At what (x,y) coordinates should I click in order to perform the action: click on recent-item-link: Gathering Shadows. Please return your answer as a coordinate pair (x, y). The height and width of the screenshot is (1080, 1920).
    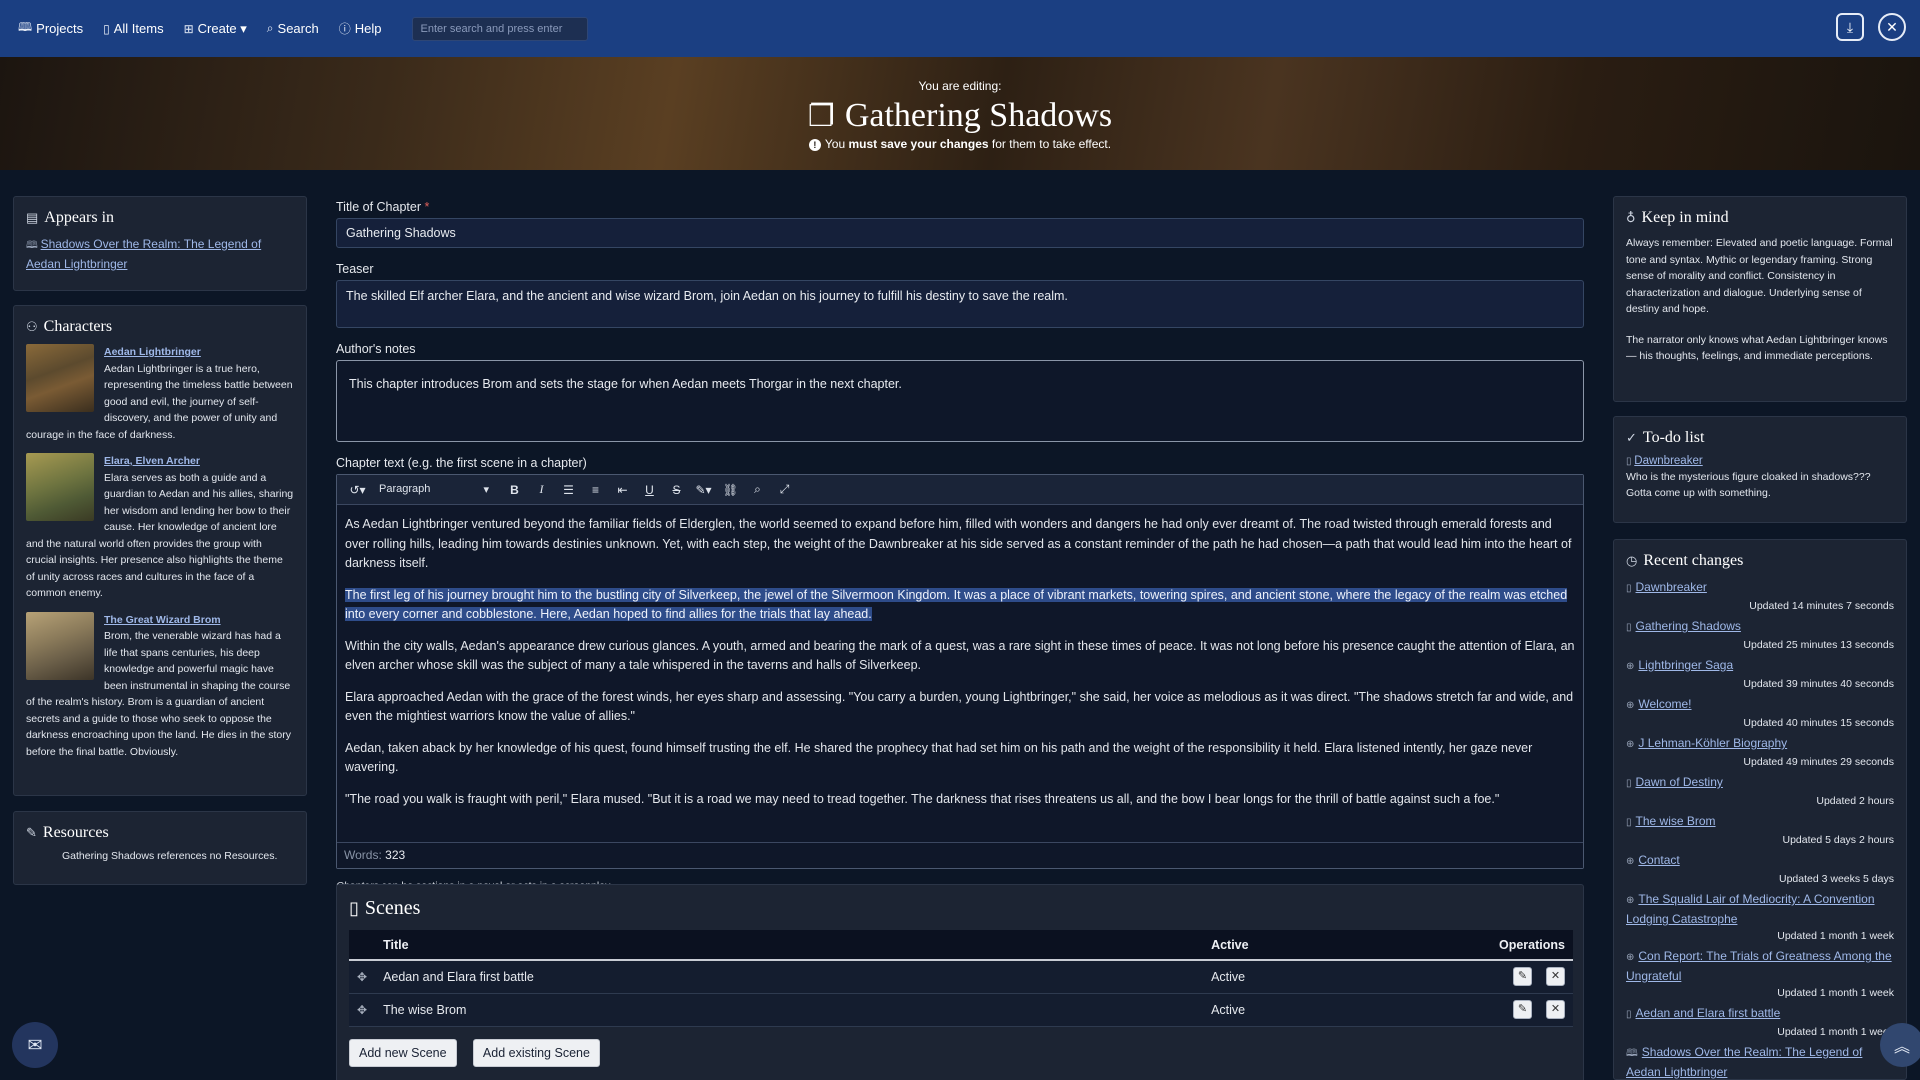
    Looking at the image, I should click on (1688, 626).